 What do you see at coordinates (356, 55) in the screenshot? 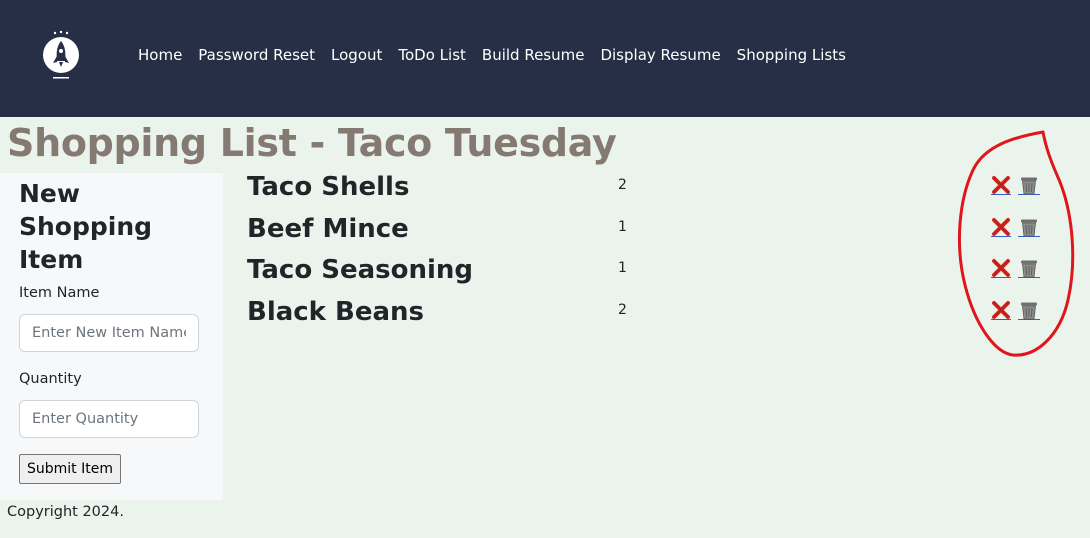
I see `nav-link-logout: Logout` at bounding box center [356, 55].